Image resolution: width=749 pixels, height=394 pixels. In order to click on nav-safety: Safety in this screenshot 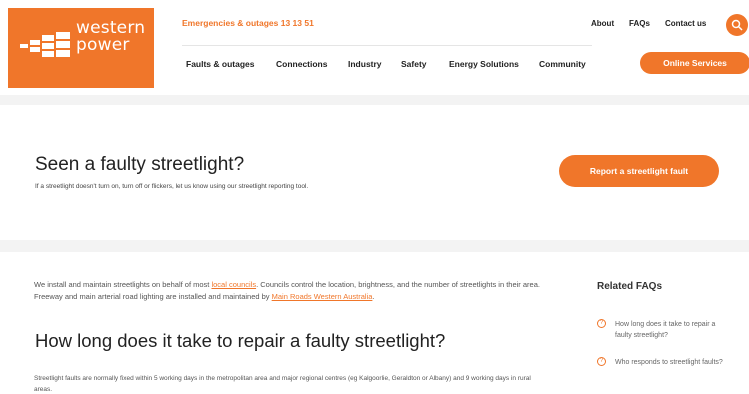, I will do `click(414, 64)`.